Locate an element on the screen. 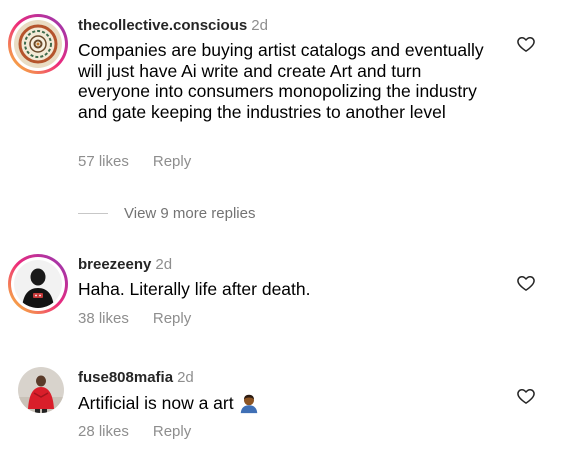 The height and width of the screenshot is (450, 570). logo-icon is located at coordinates (38, 44).